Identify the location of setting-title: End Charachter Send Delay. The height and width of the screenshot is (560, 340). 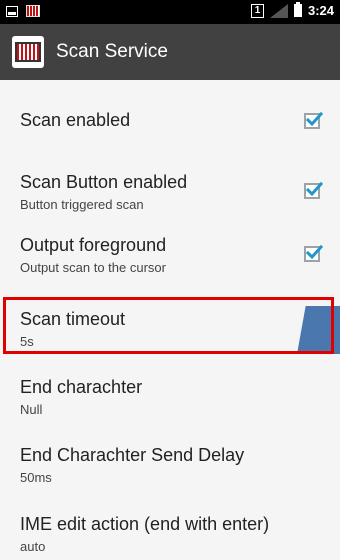
(132, 455).